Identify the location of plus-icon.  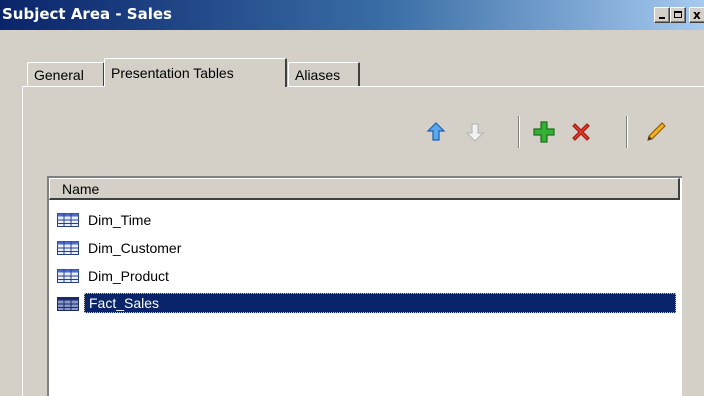
(544, 132).